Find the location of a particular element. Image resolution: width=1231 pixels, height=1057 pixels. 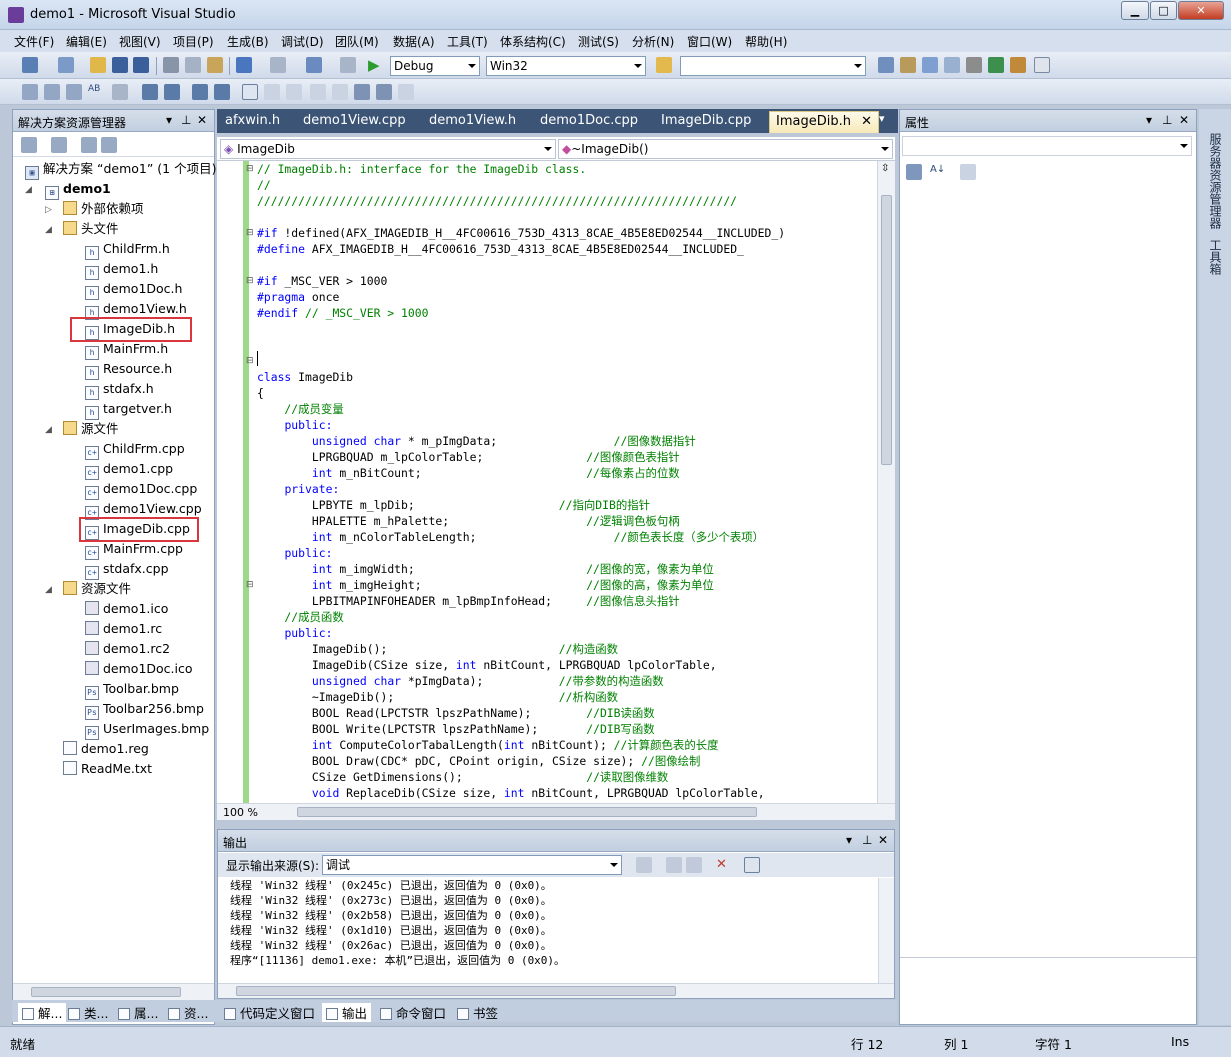

next-bookmark-in-document-icon is located at coordinates (384, 92).